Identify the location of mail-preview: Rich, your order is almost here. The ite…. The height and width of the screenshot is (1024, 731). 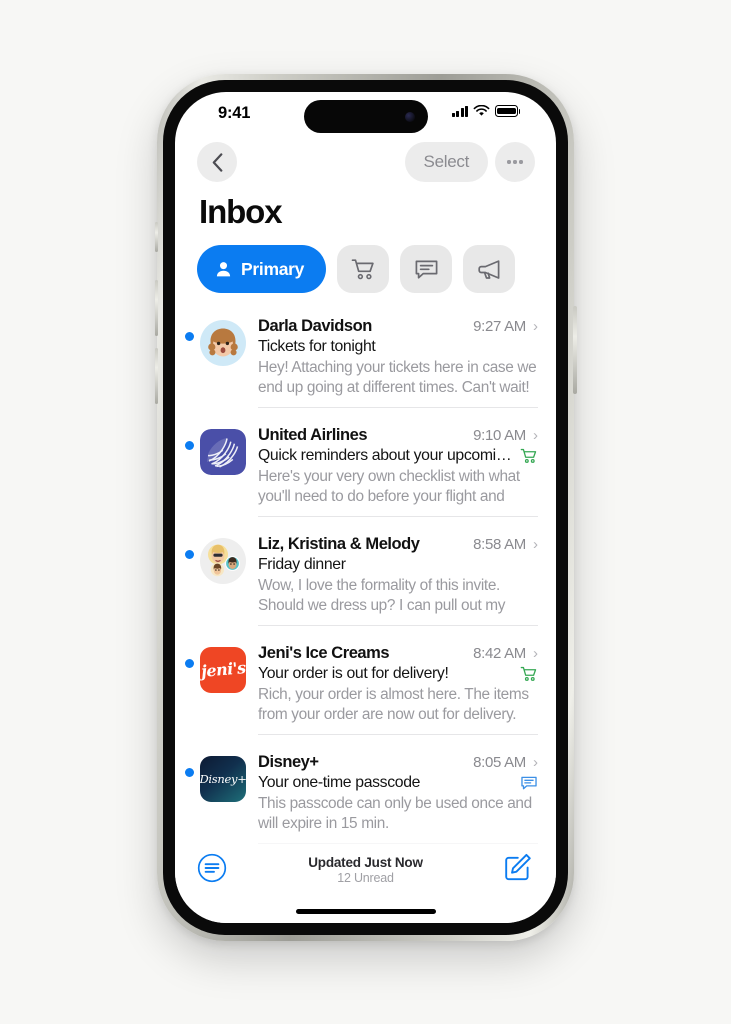
(393, 704).